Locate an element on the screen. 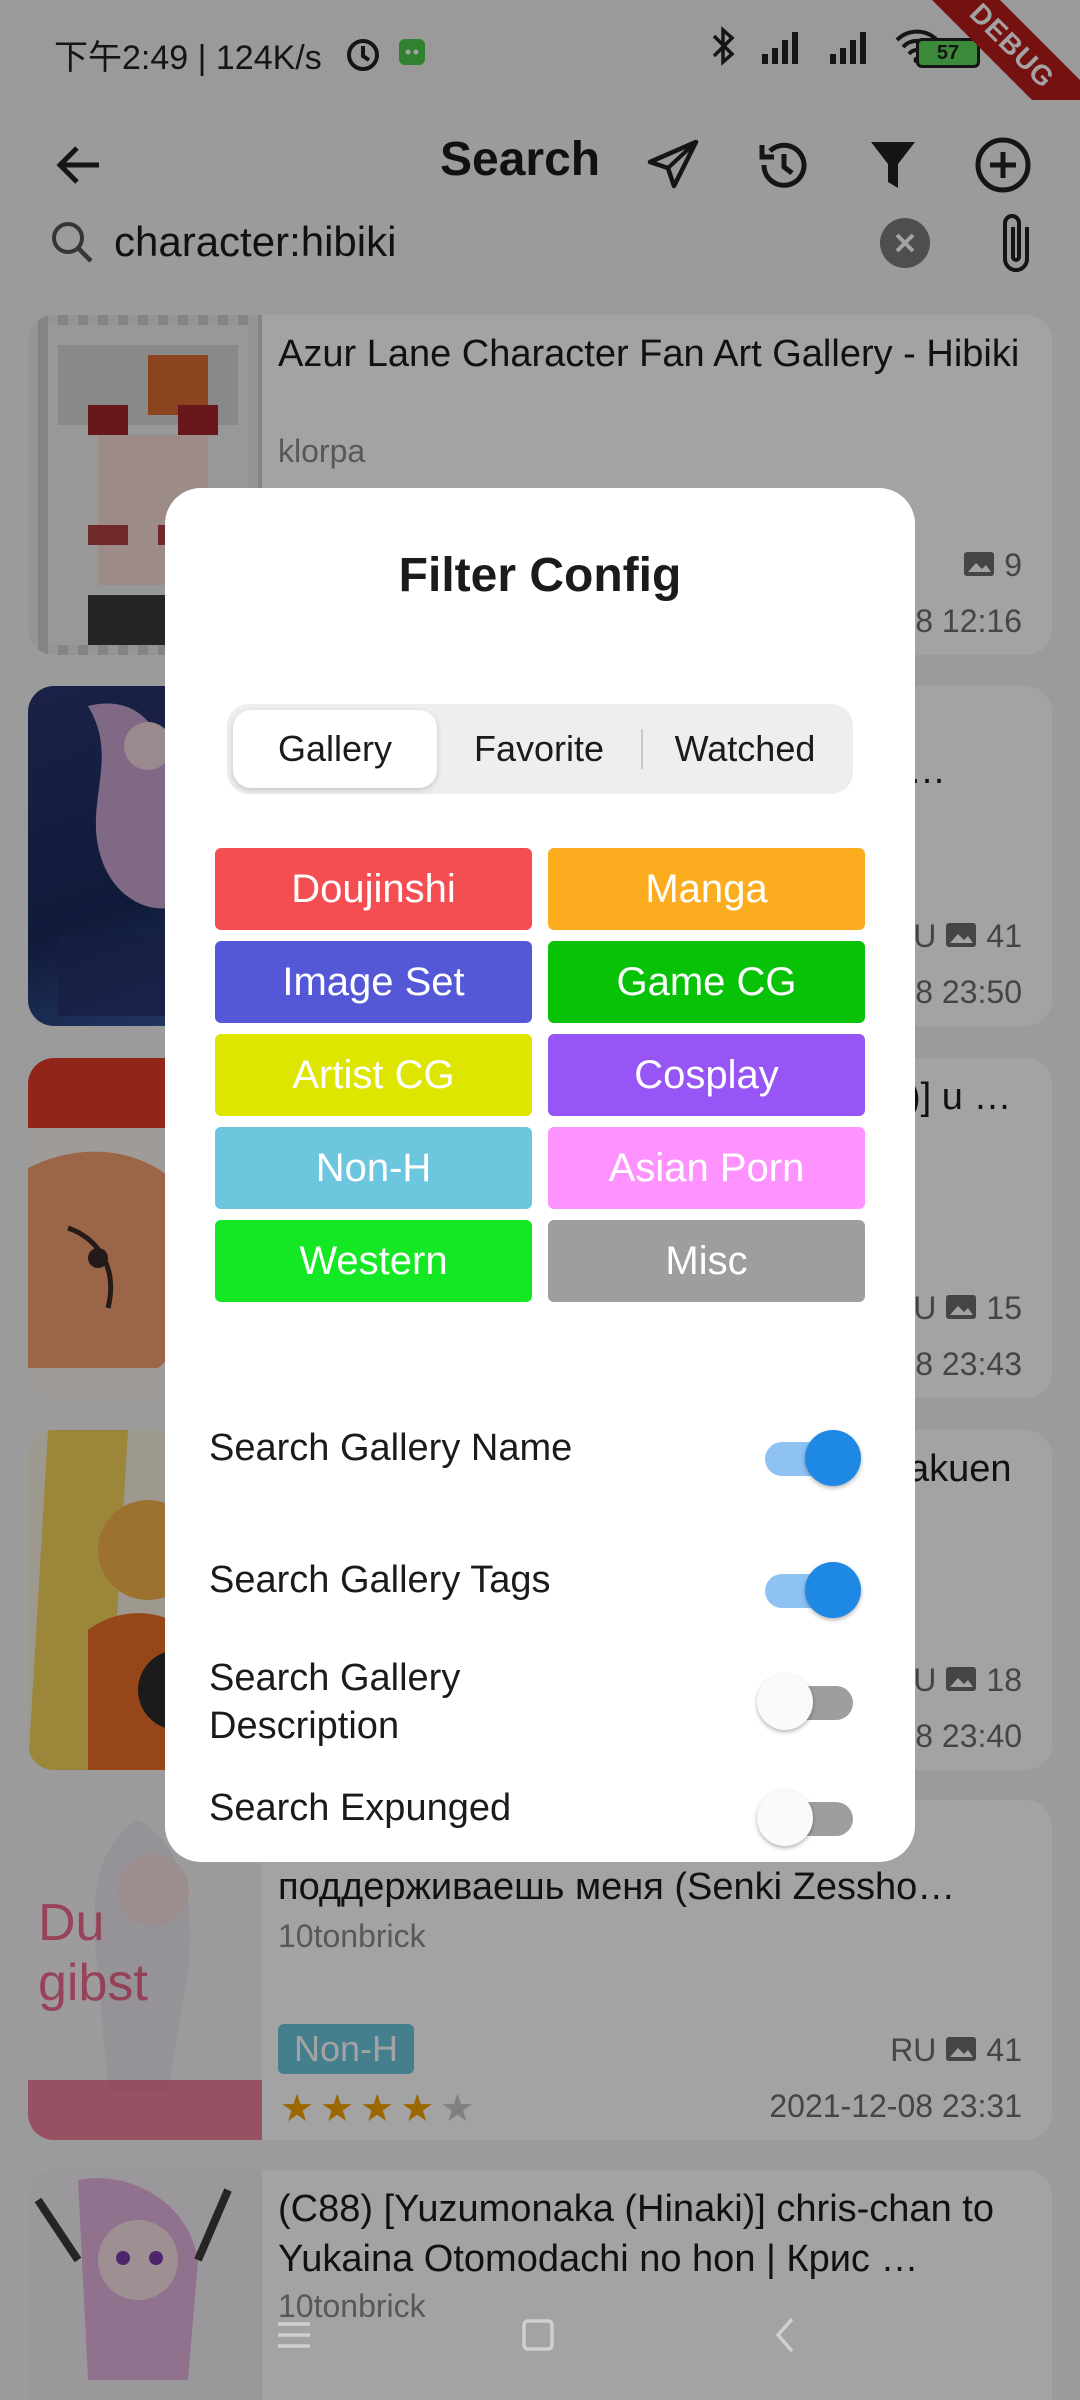  category-asian-porn-button: Asian Porn is located at coordinates (706, 1168).